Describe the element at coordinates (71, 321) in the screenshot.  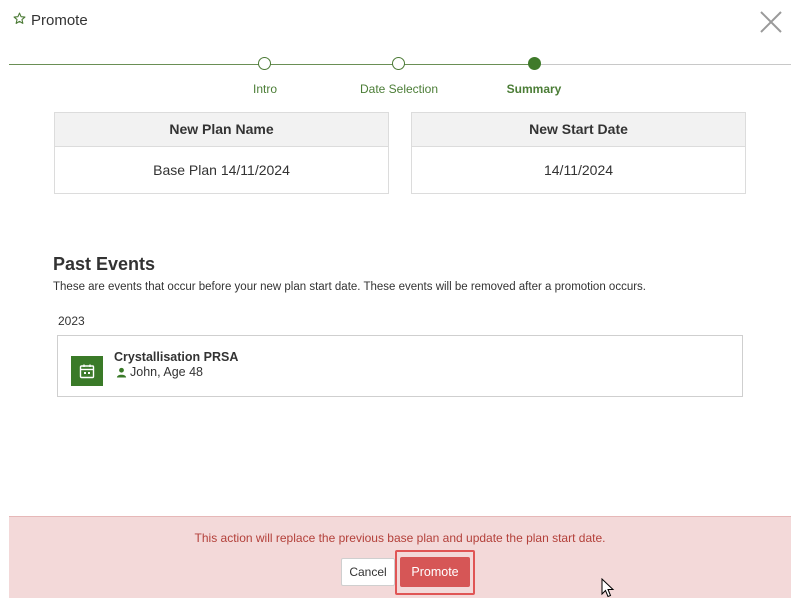
I see `event-year-heading: 2023` at that location.